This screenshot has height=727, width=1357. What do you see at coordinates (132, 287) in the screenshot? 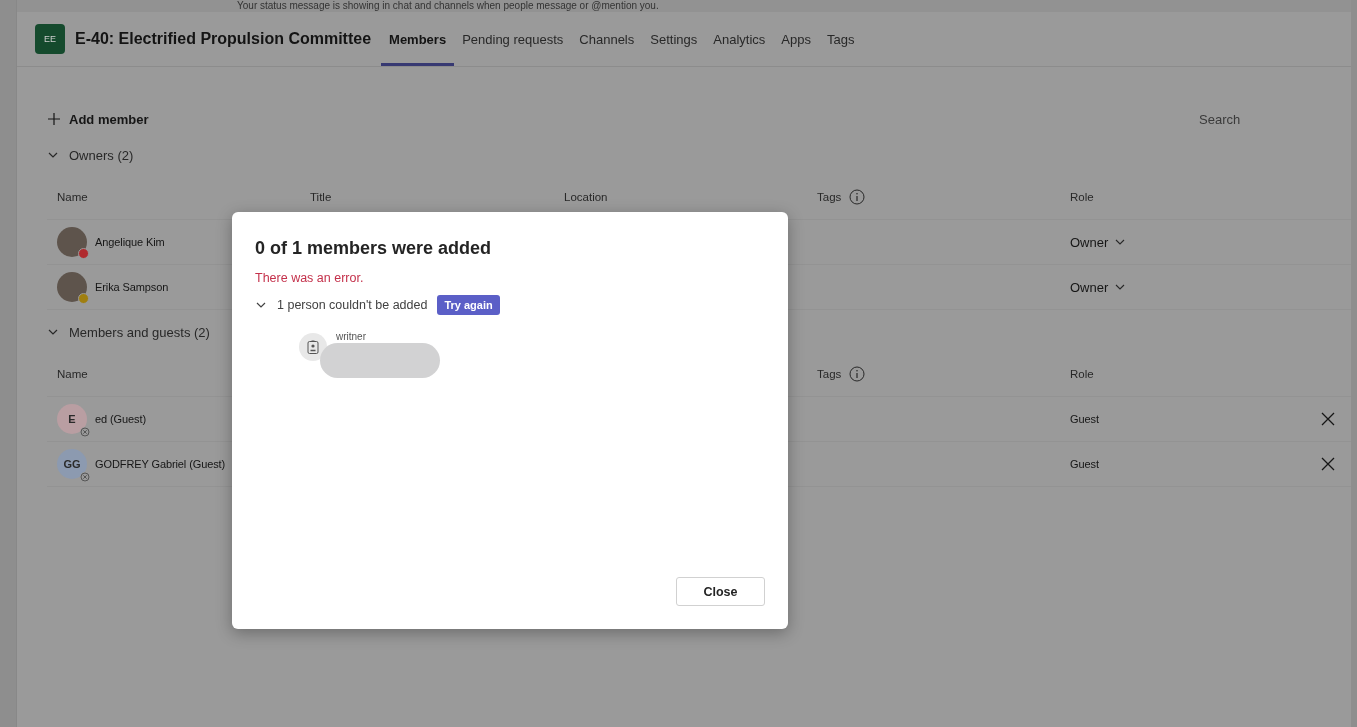
I see `member-name: Erika Sampson` at bounding box center [132, 287].